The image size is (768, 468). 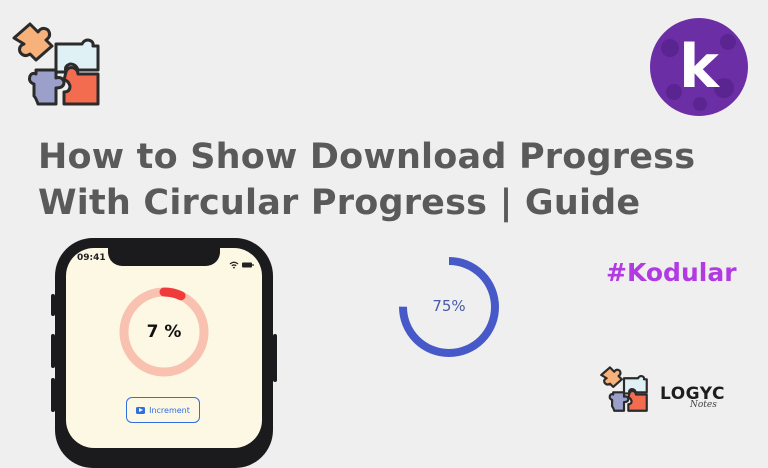 I want to click on status-icons, so click(x=242, y=263).